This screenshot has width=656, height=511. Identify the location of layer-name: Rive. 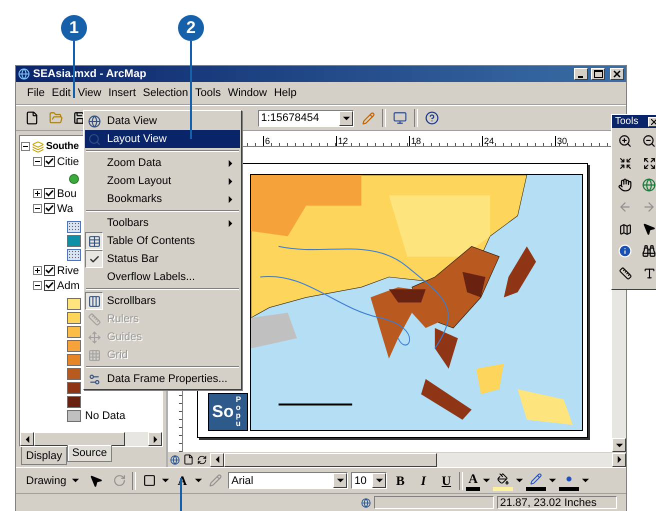
(68, 270).